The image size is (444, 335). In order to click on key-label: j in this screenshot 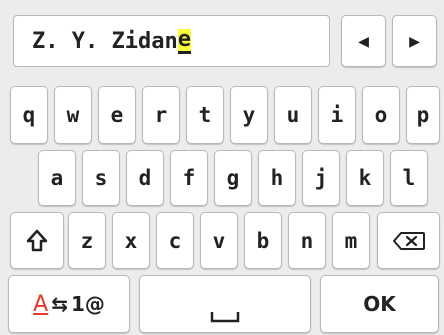, I will do `click(321, 178)`.